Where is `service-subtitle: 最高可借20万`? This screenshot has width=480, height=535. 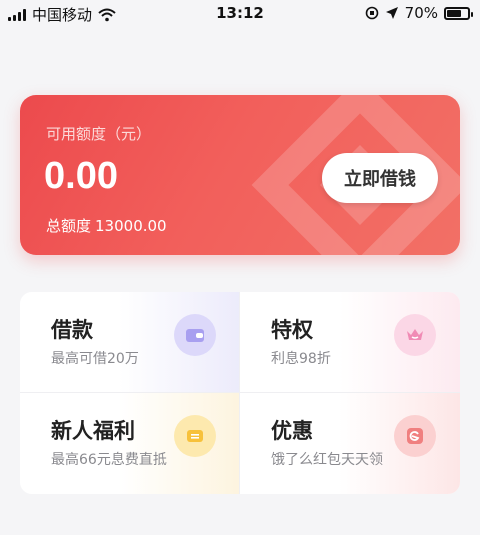 service-subtitle: 最高可借20万 is located at coordinates (95, 359).